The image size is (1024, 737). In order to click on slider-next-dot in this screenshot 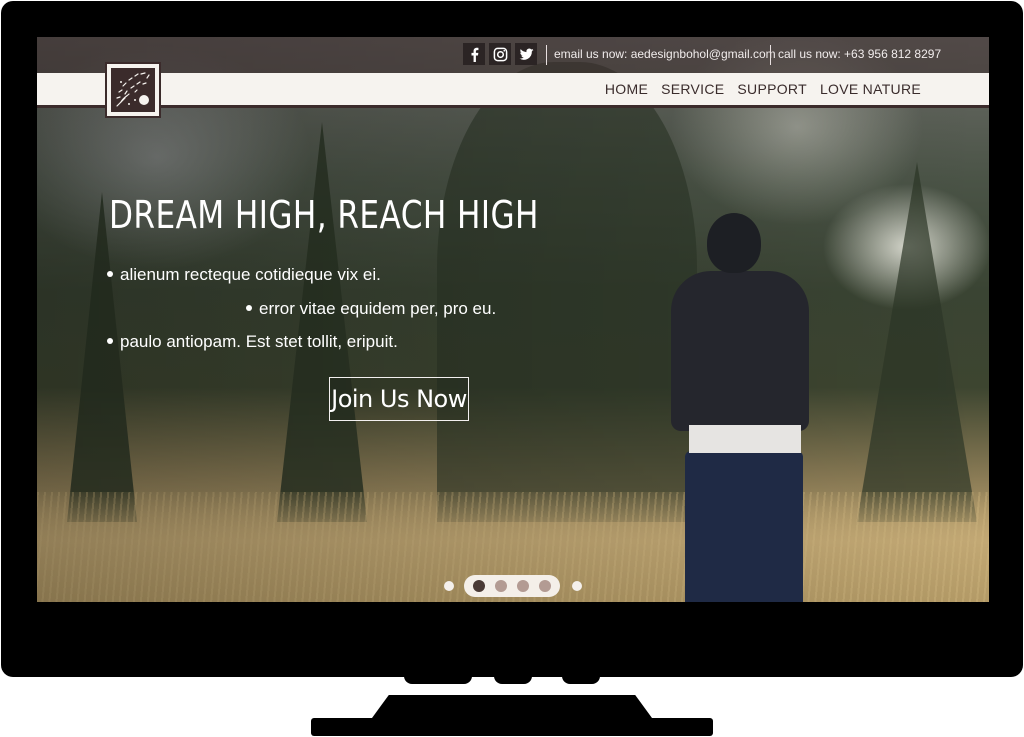, I will do `click(577, 586)`.